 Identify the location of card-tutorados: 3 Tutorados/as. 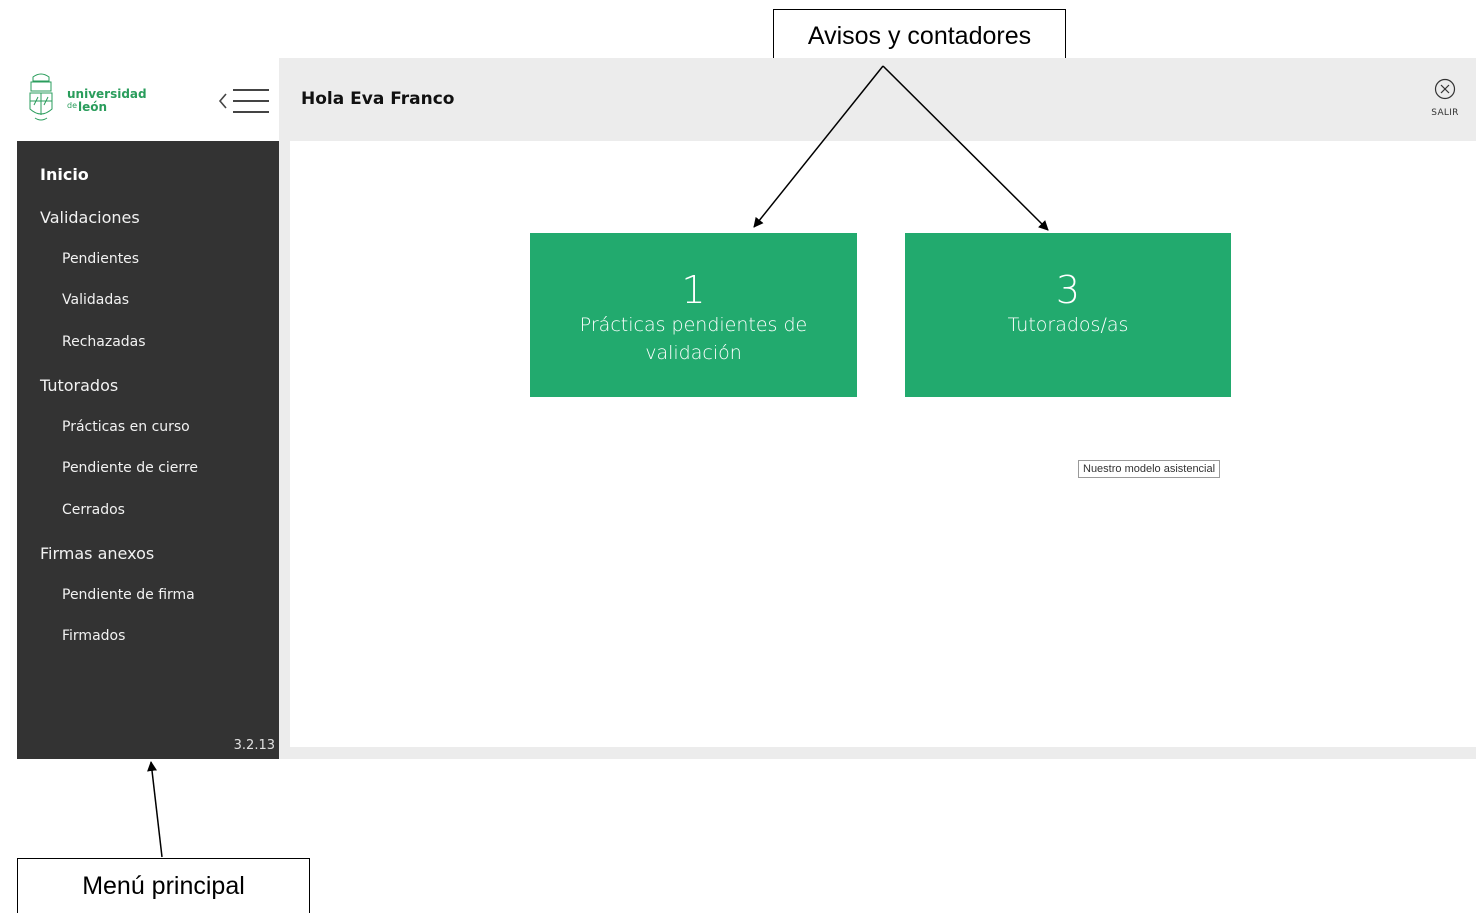
(1068, 315).